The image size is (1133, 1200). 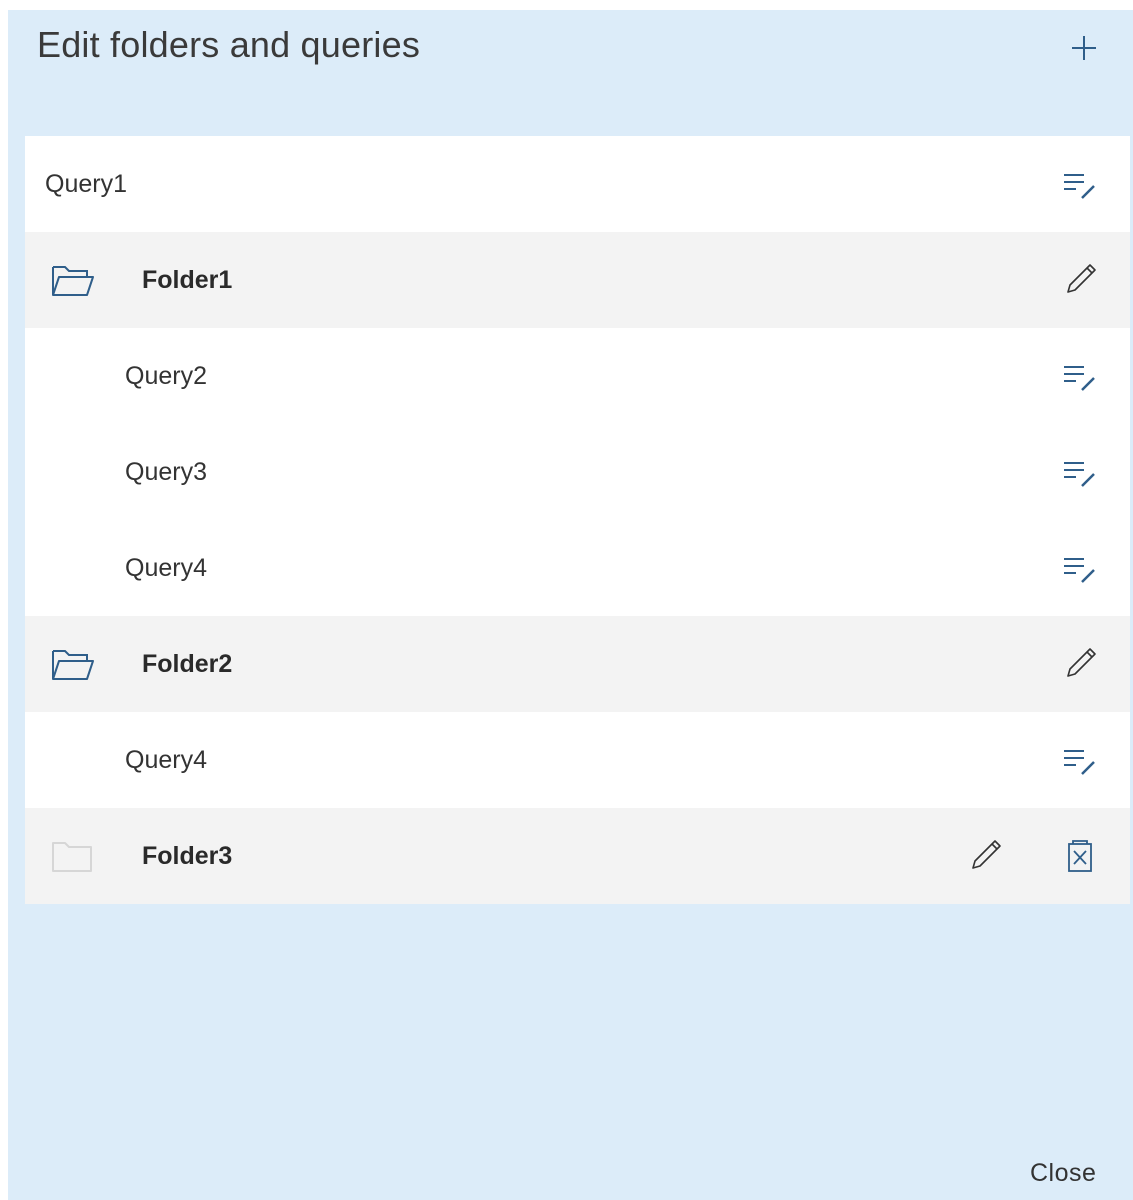 What do you see at coordinates (577, 472) in the screenshot?
I see `list-item-query3: Query3` at bounding box center [577, 472].